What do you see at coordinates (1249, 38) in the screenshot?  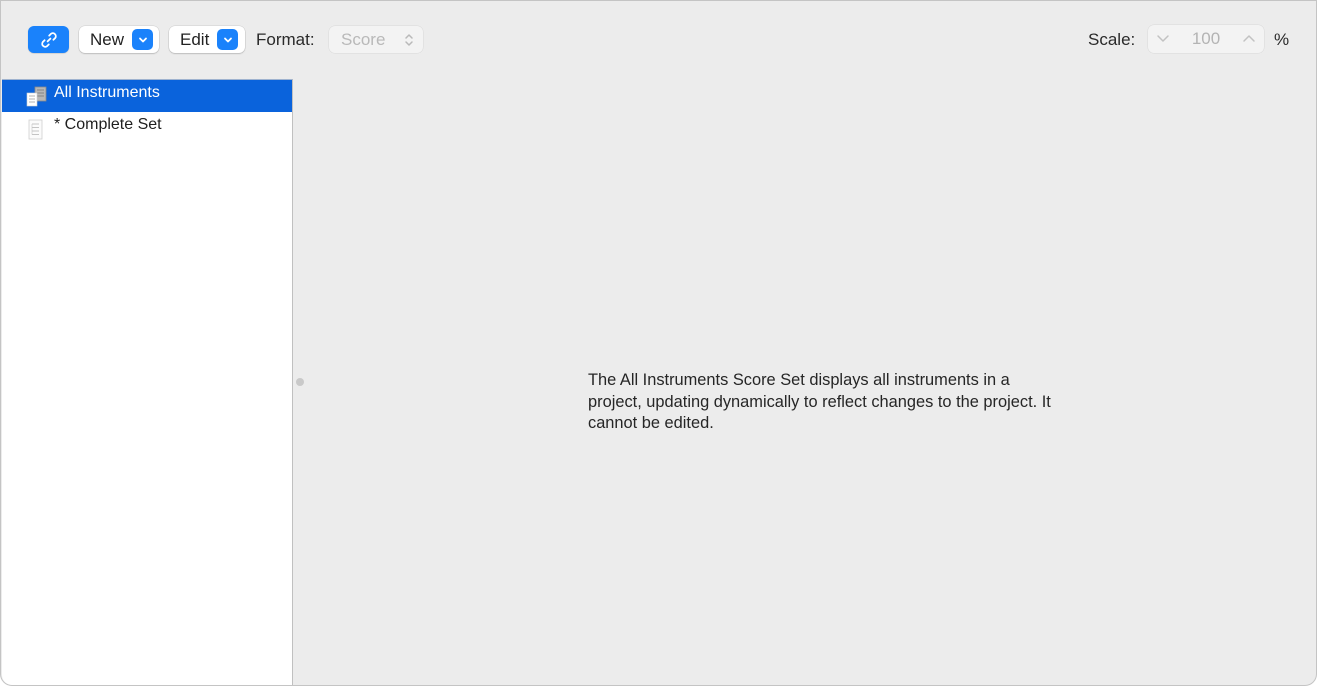 I see `increment-chevron-icon` at bounding box center [1249, 38].